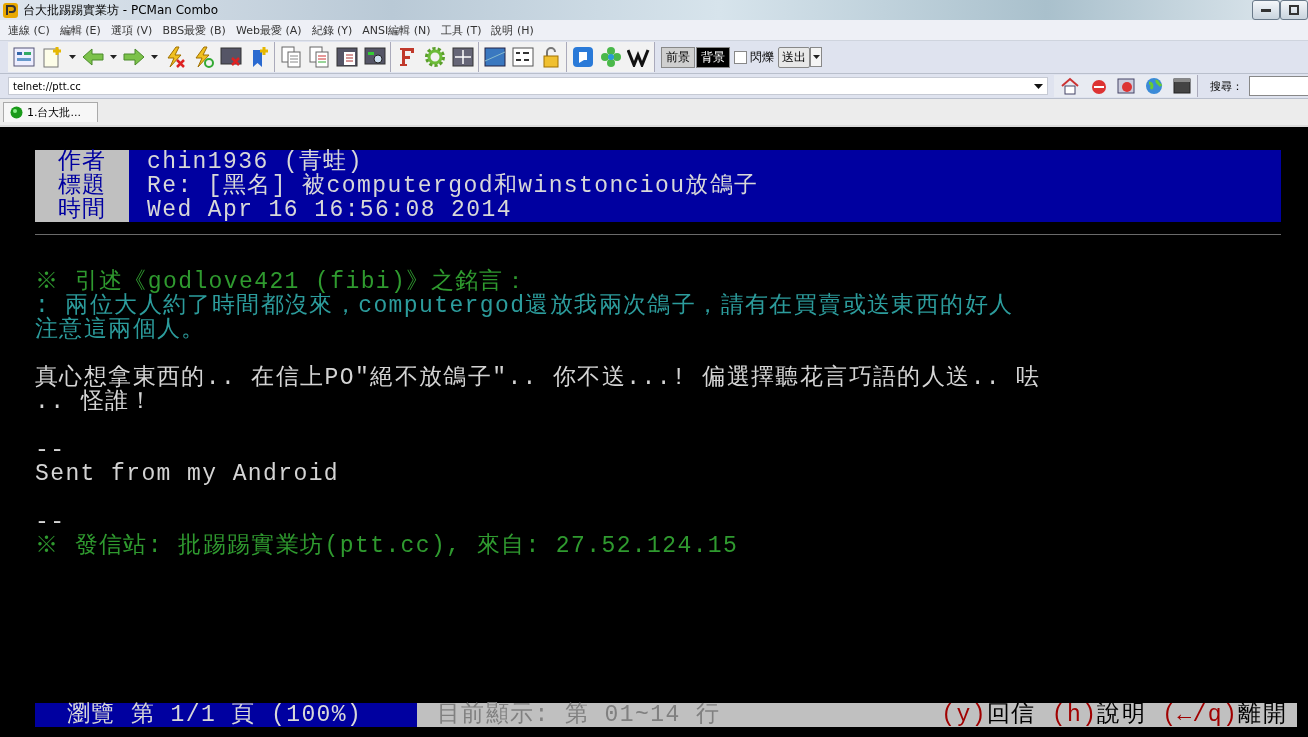  What do you see at coordinates (187, 474) in the screenshot?
I see `text-line: Sent from my Android` at bounding box center [187, 474].